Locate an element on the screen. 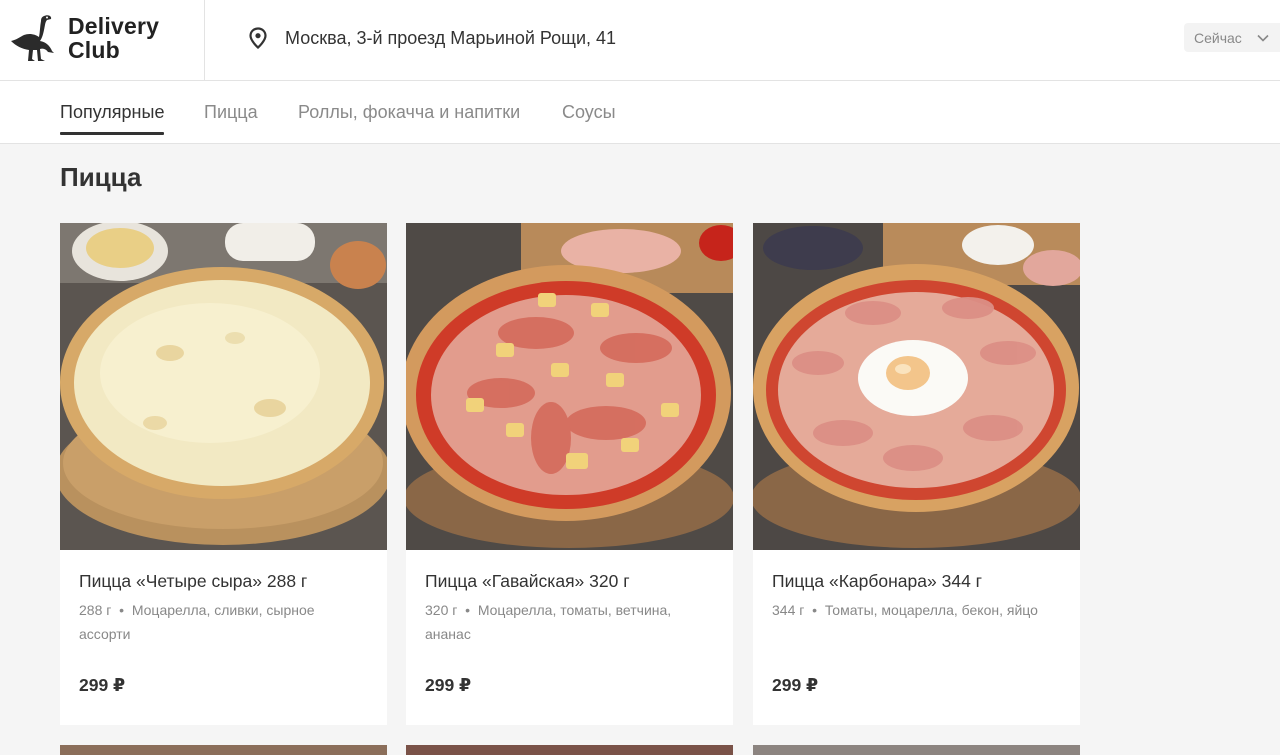 This screenshot has height=755, width=1280. tab-pizza: Пицца is located at coordinates (231, 112).